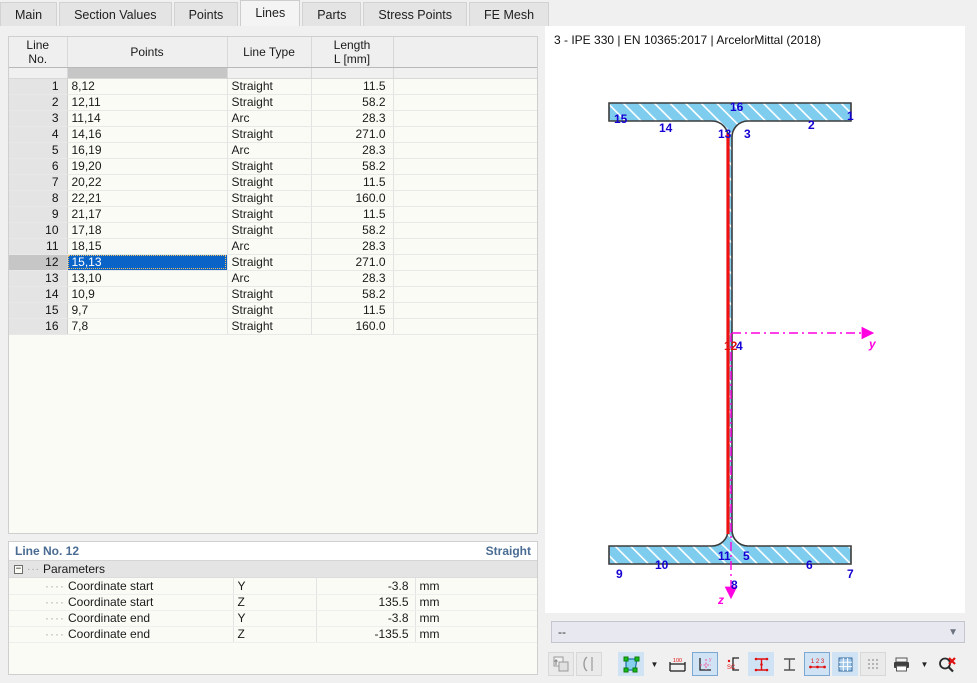  I want to click on parameter-row: ···· Coordinate start Y -3.8 mm, so click(273, 586).